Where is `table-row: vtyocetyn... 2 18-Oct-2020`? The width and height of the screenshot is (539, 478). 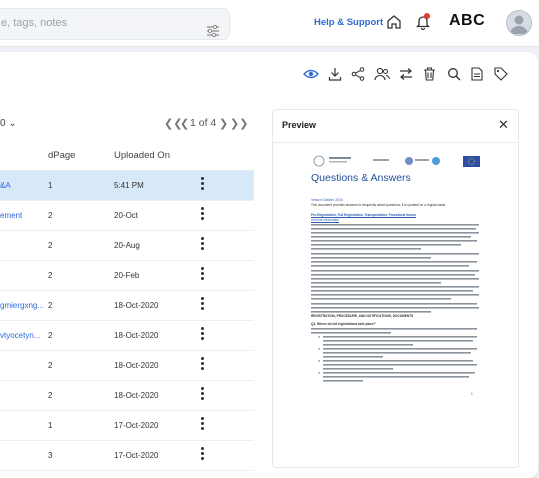 table-row: vtyocetyn... 2 18-Oct-2020 is located at coordinates (127, 336).